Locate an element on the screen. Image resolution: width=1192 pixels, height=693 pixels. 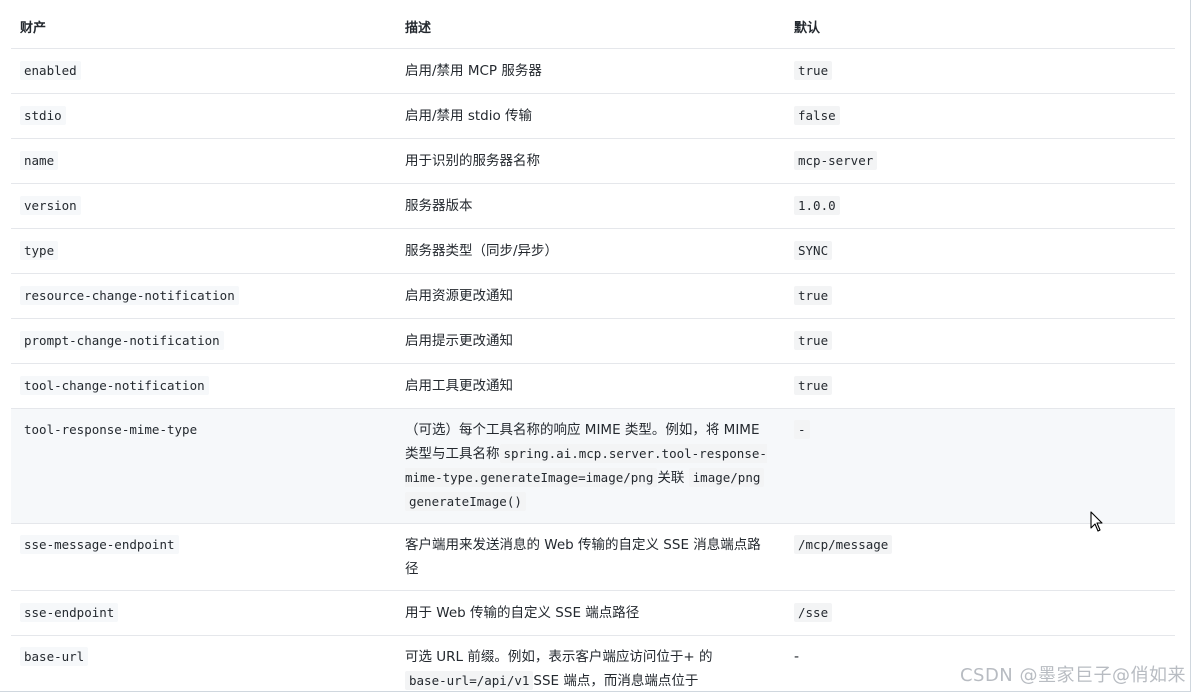
description-text: 可选 URL 前缀。例如，表示客户端应访问位于+ 的 is located at coordinates (559, 657).